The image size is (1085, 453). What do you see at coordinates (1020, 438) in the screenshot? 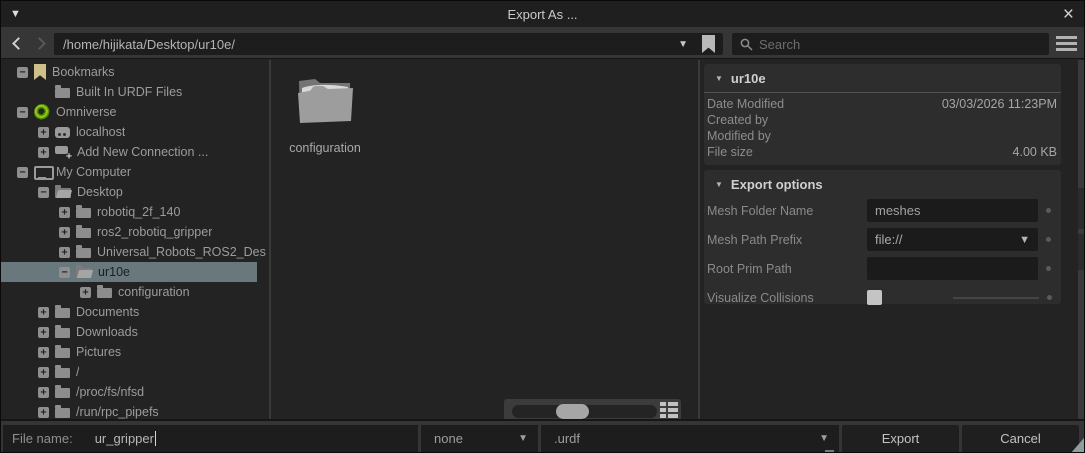
I see `cancel-button: Cancel` at bounding box center [1020, 438].